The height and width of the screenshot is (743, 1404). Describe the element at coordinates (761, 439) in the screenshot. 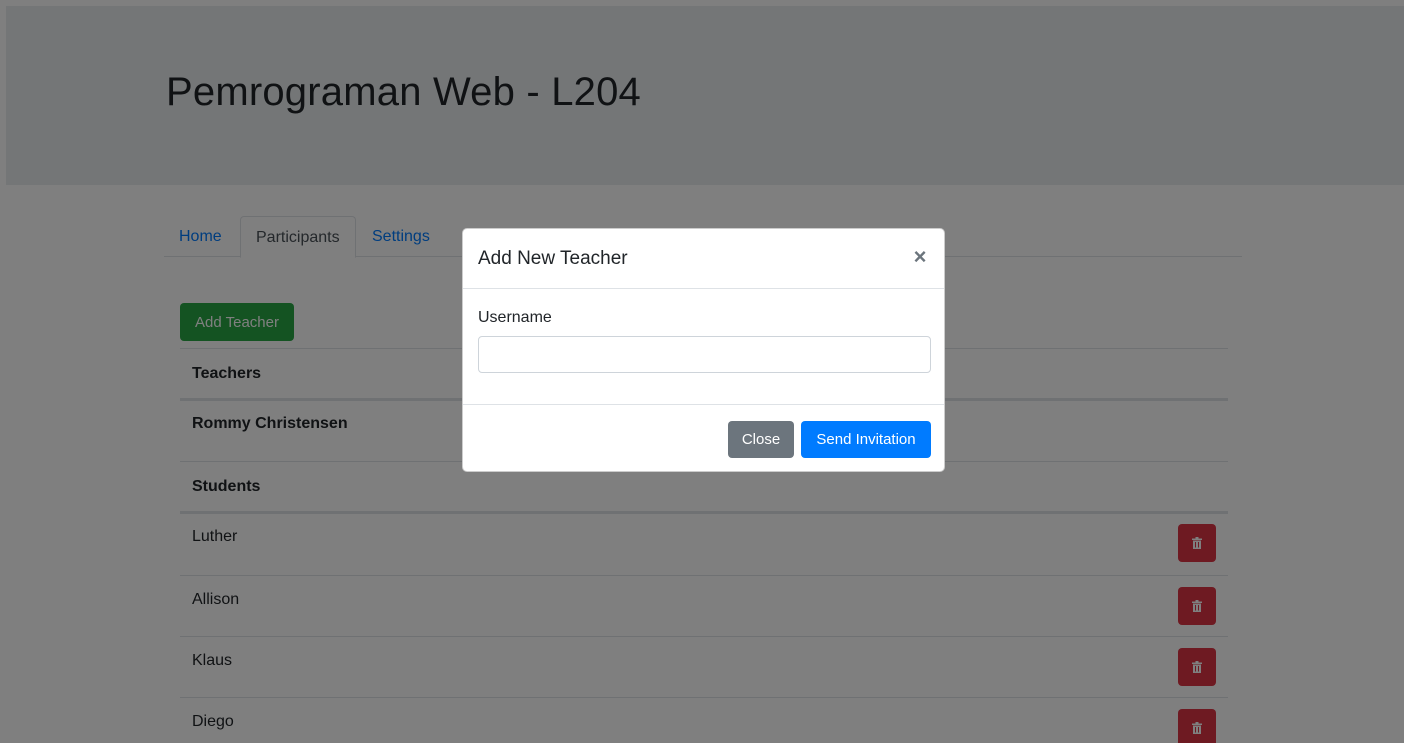

I see `close-button: Close` at that location.